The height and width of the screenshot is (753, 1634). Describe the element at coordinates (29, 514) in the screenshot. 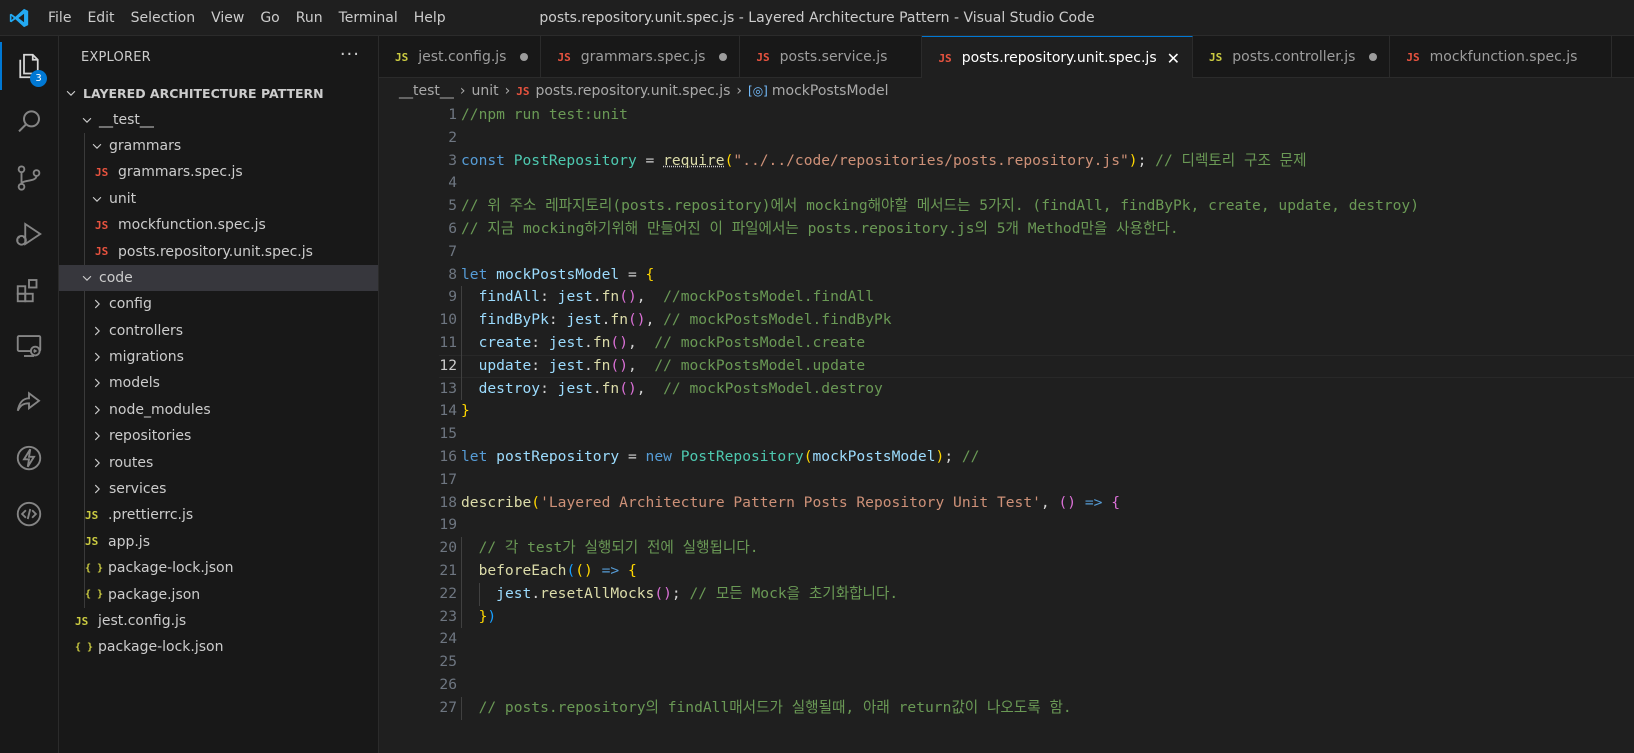

I see `api-icon` at that location.